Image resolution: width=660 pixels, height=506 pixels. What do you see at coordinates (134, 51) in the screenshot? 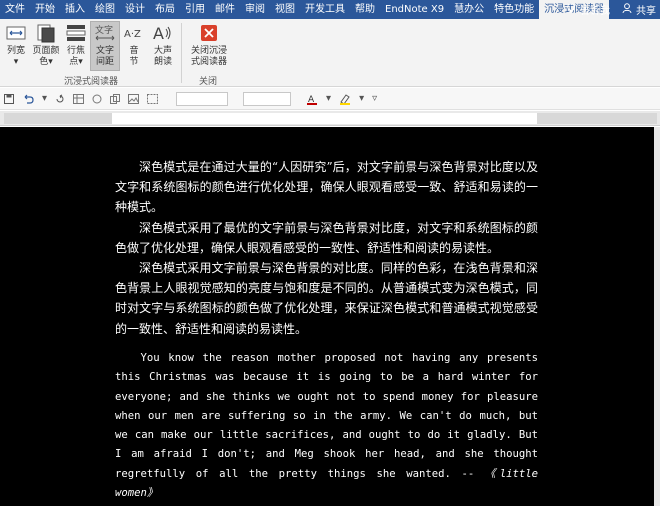
I see `syllables-label-1: 音` at bounding box center [134, 51].